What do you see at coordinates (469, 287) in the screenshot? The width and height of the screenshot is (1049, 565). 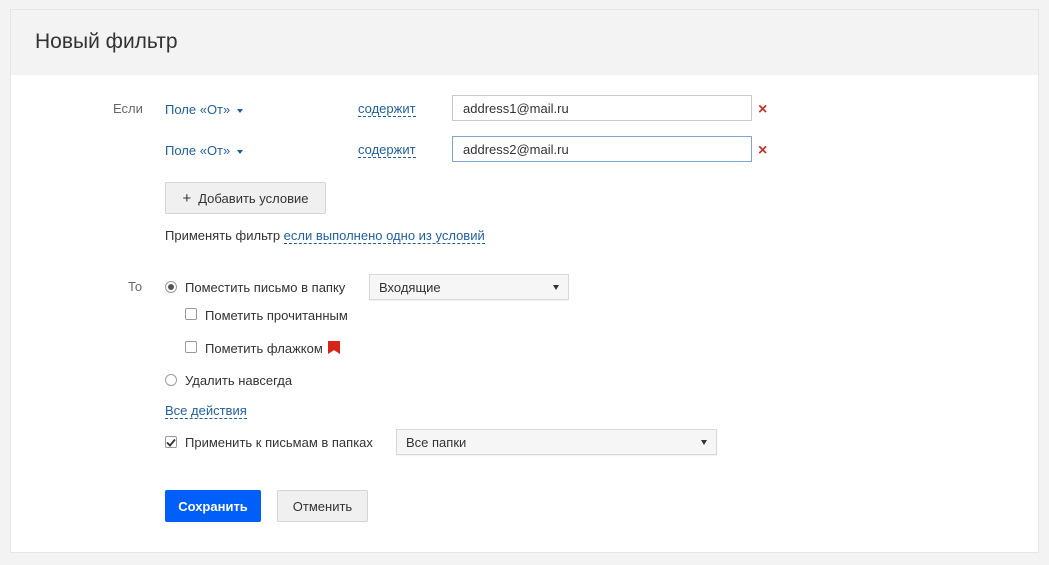 I see `folder-select: Входящие` at bounding box center [469, 287].